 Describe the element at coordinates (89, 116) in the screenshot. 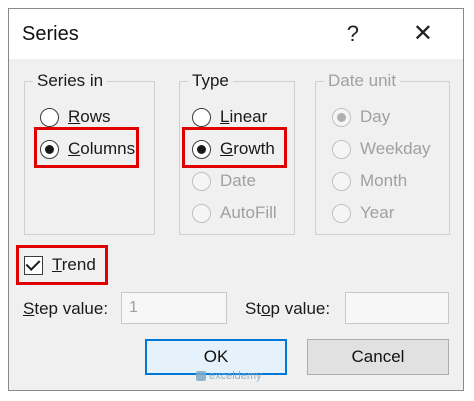

I see `radio-rows-label: Rows` at that location.